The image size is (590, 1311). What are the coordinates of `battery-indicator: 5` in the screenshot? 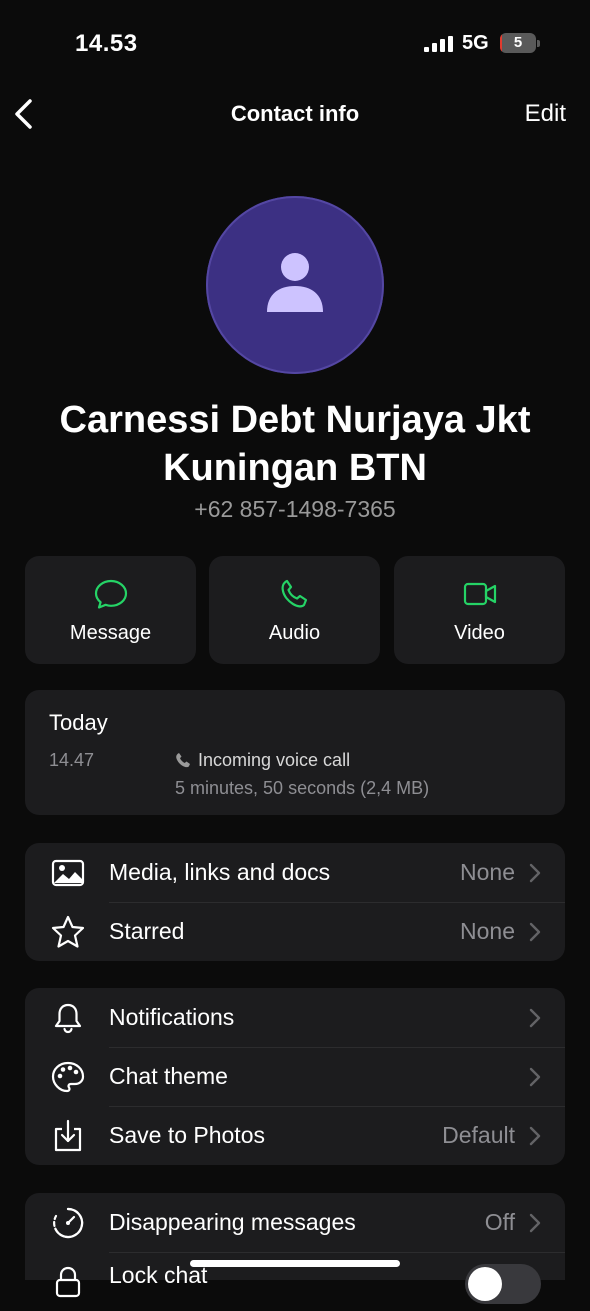 It's located at (518, 43).